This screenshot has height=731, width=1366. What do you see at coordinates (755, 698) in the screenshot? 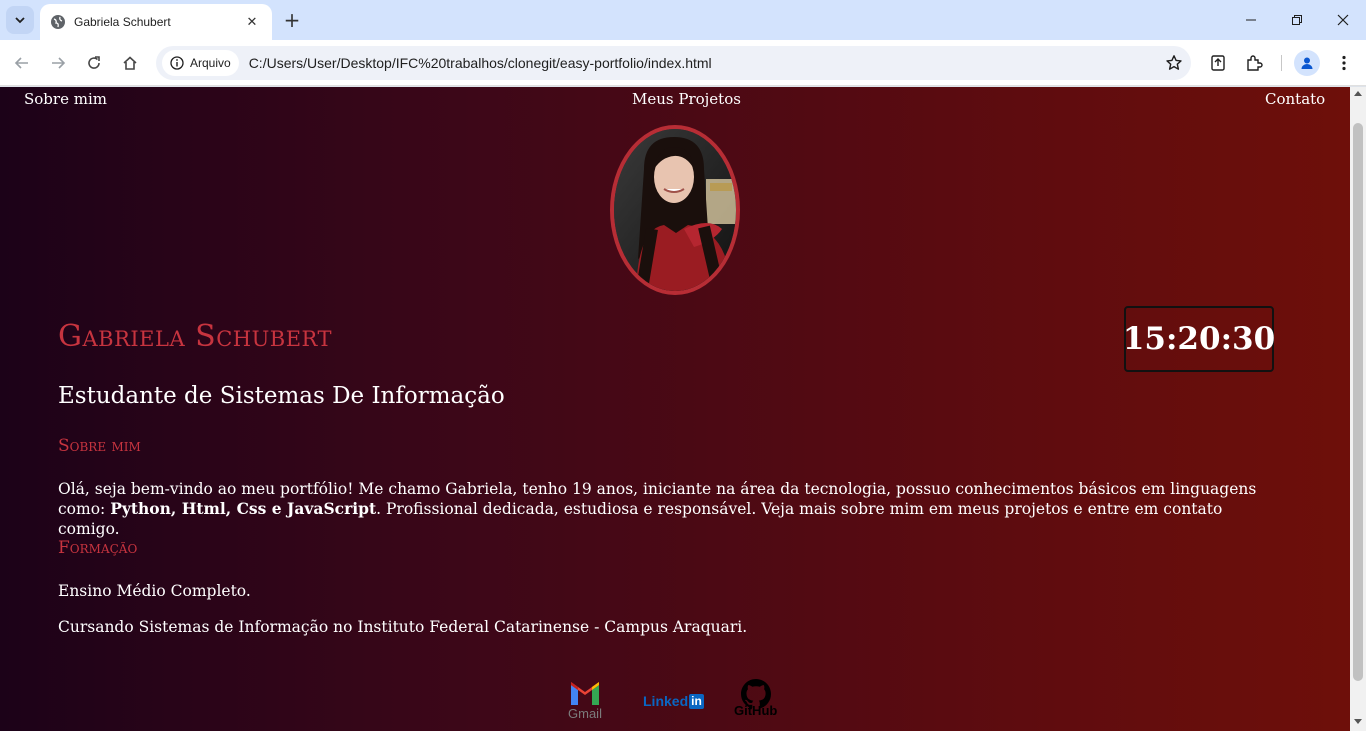
I see `github-link: GitHub` at bounding box center [755, 698].